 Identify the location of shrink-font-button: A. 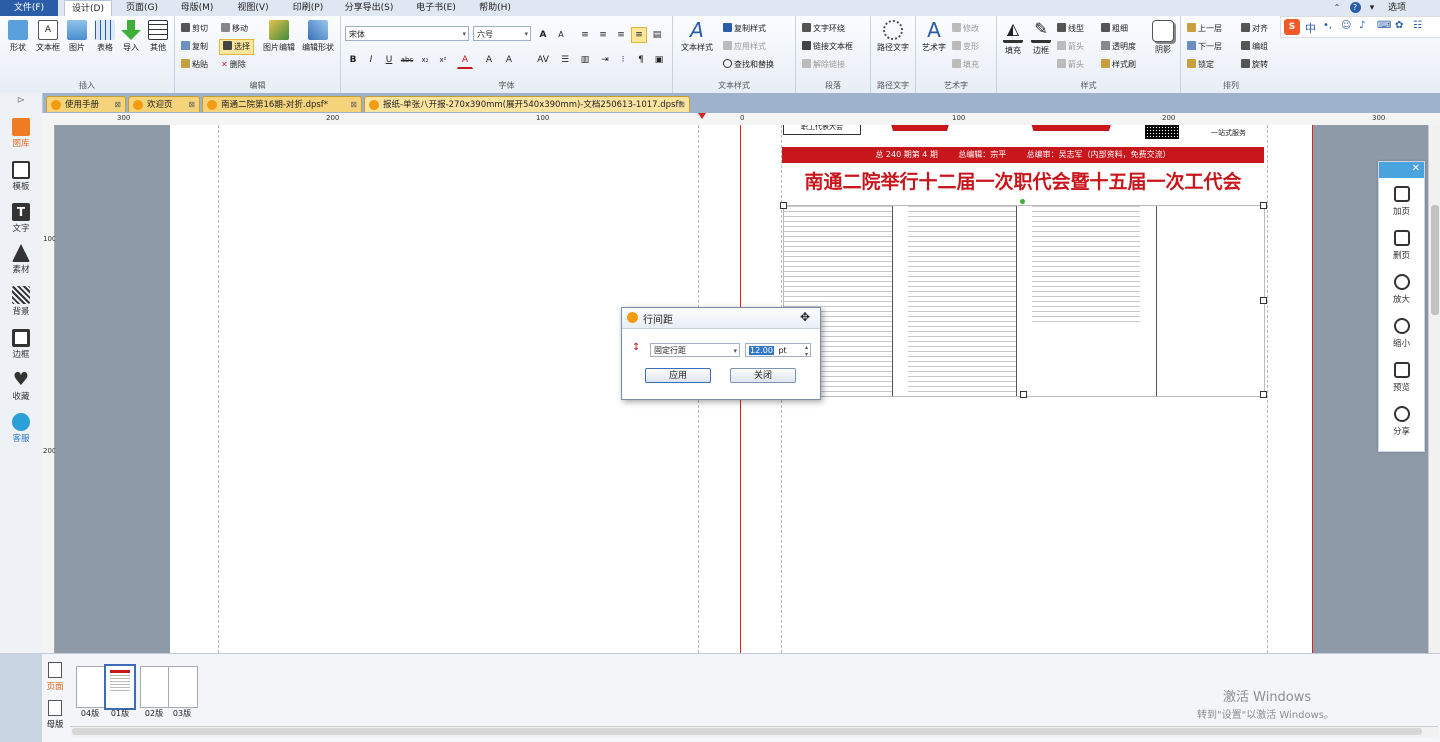
(561, 35).